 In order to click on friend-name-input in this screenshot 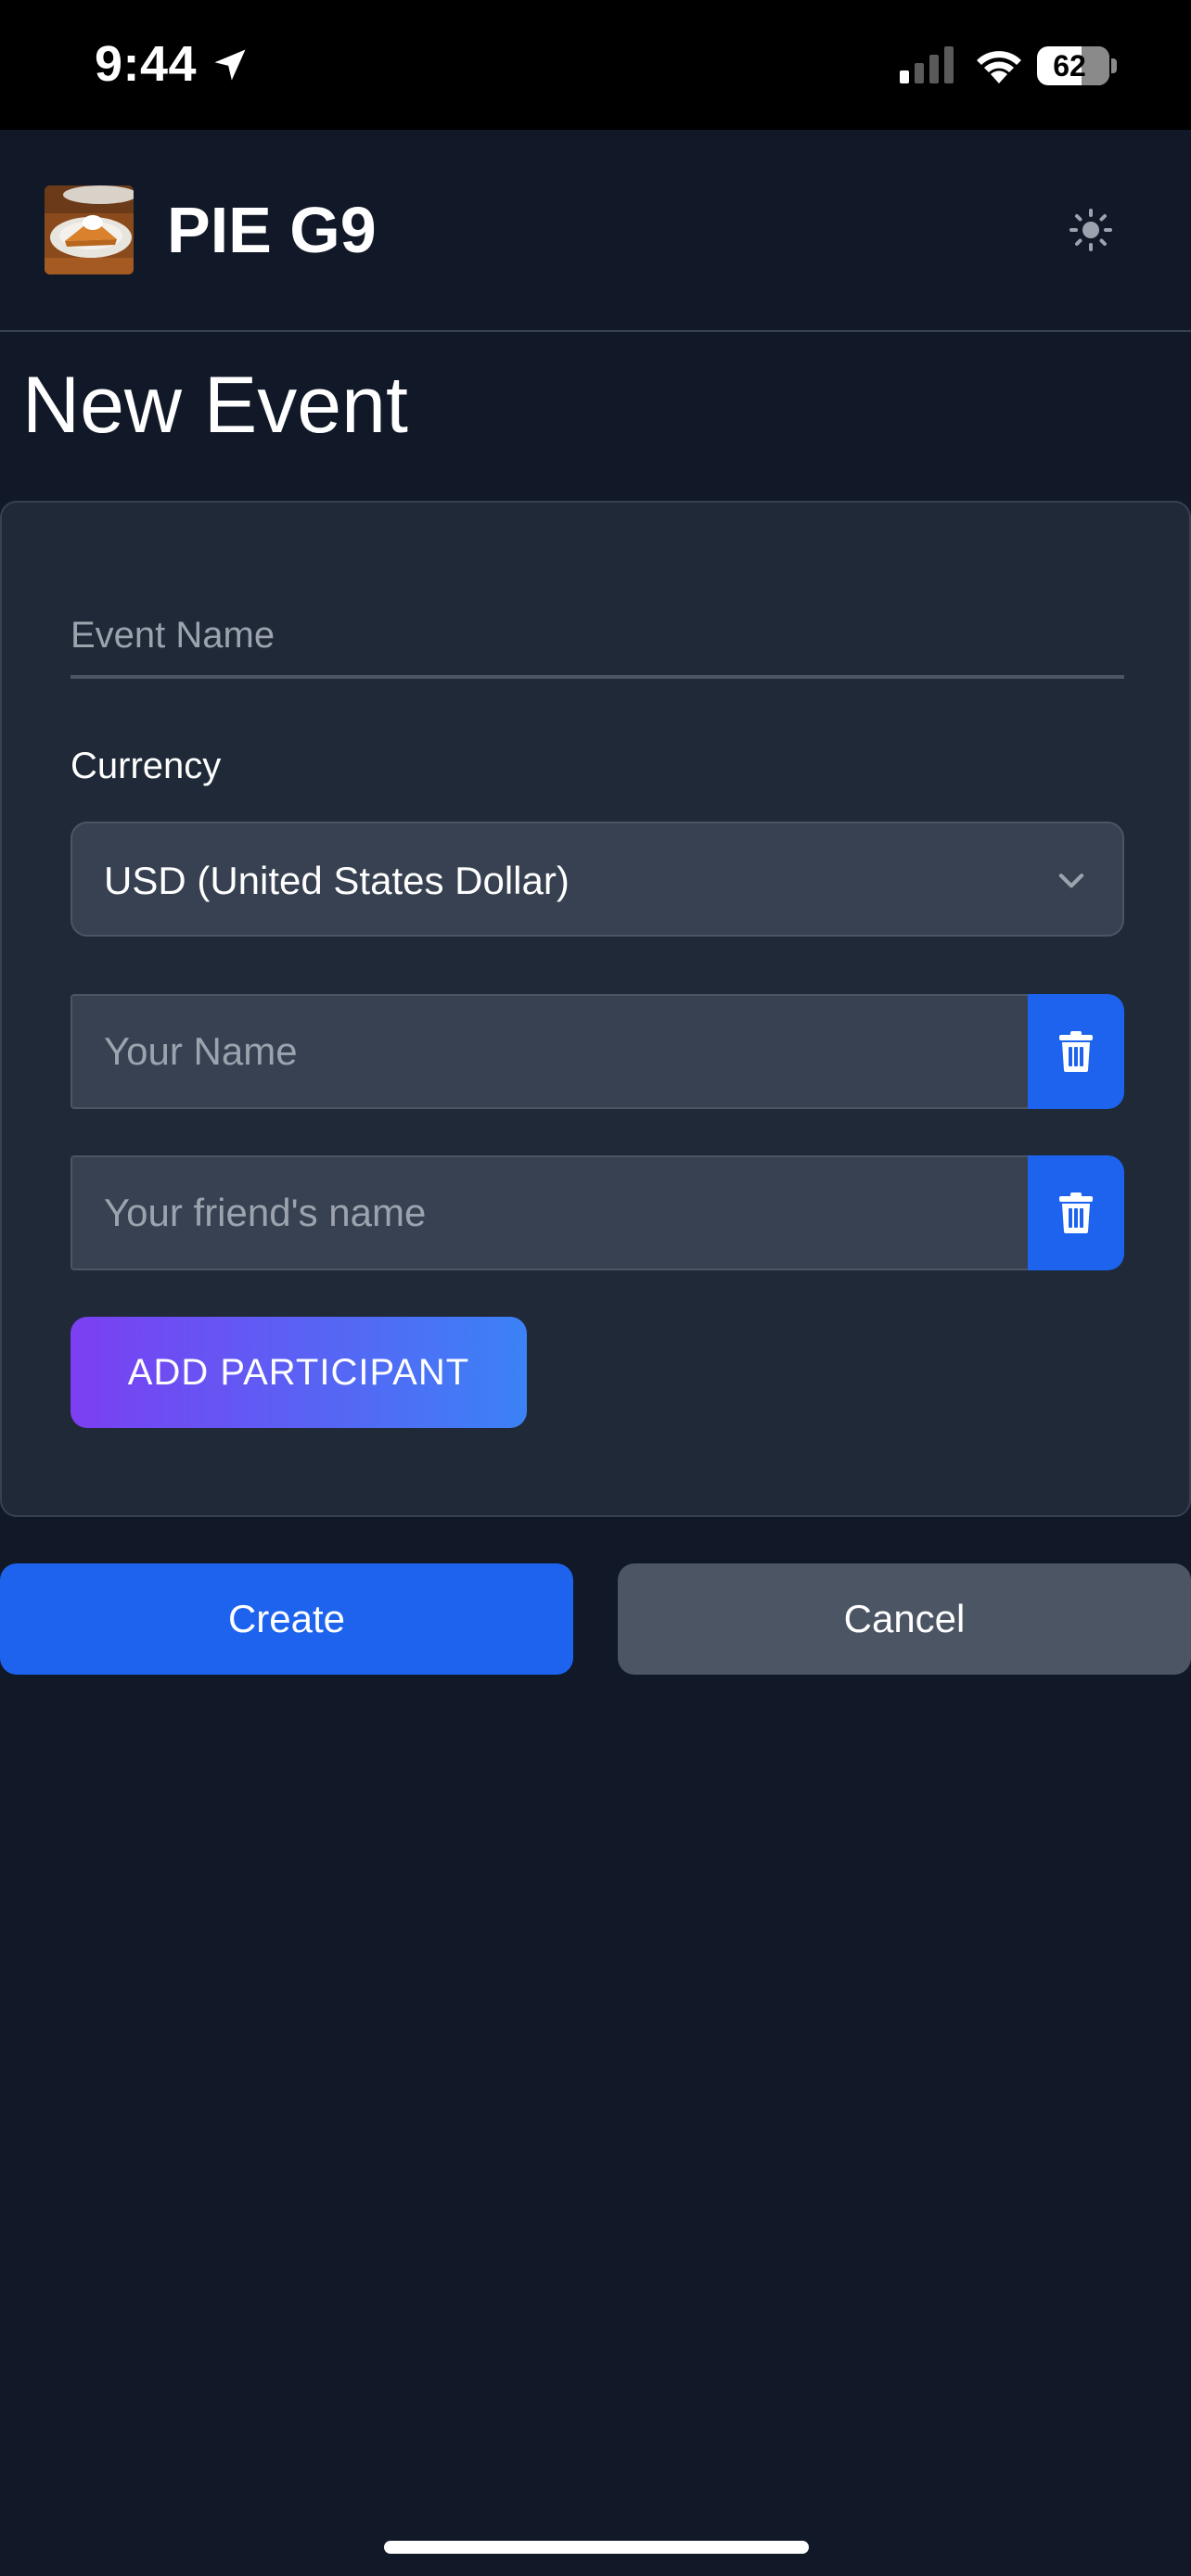, I will do `click(550, 1213)`.